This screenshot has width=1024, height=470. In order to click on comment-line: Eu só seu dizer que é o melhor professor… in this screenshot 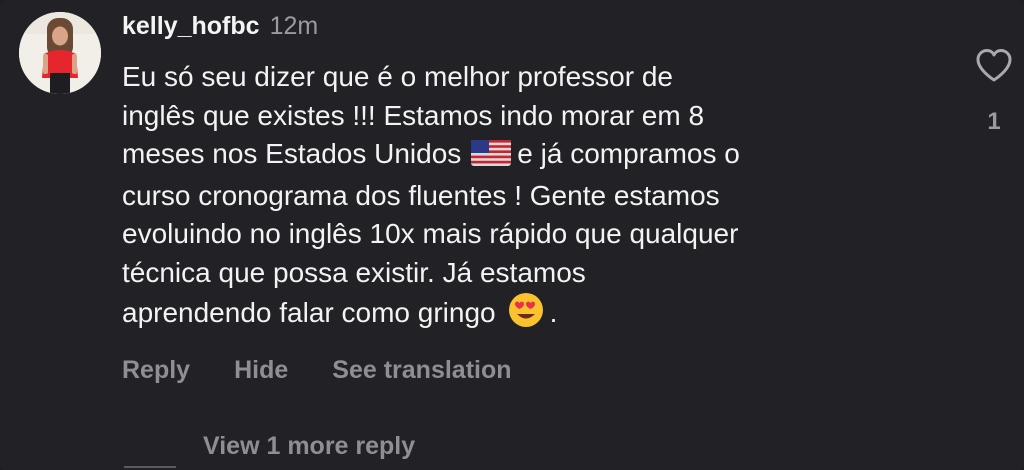, I will do `click(397, 76)`.